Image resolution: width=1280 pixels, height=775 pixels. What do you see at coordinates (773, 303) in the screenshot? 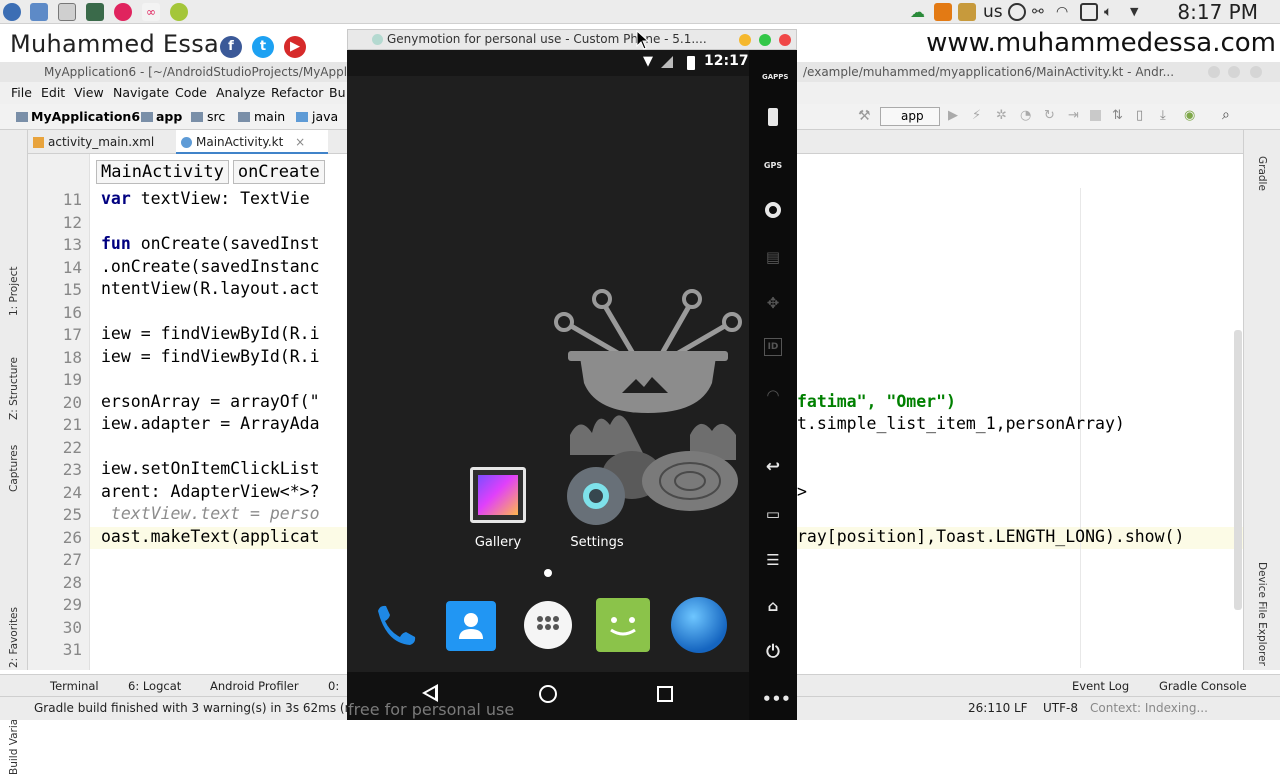
I see `move-icon: ✥` at bounding box center [773, 303].